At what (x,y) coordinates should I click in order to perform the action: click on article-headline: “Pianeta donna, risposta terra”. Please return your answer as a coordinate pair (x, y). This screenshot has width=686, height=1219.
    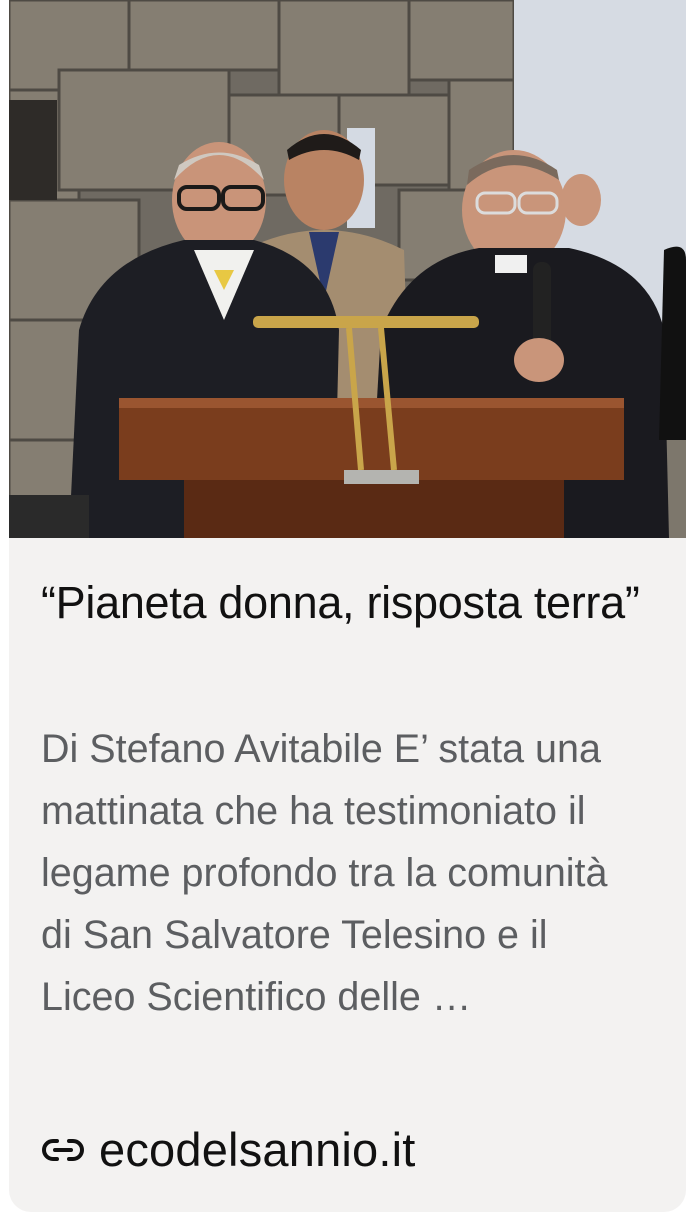
    Looking at the image, I should click on (351, 603).